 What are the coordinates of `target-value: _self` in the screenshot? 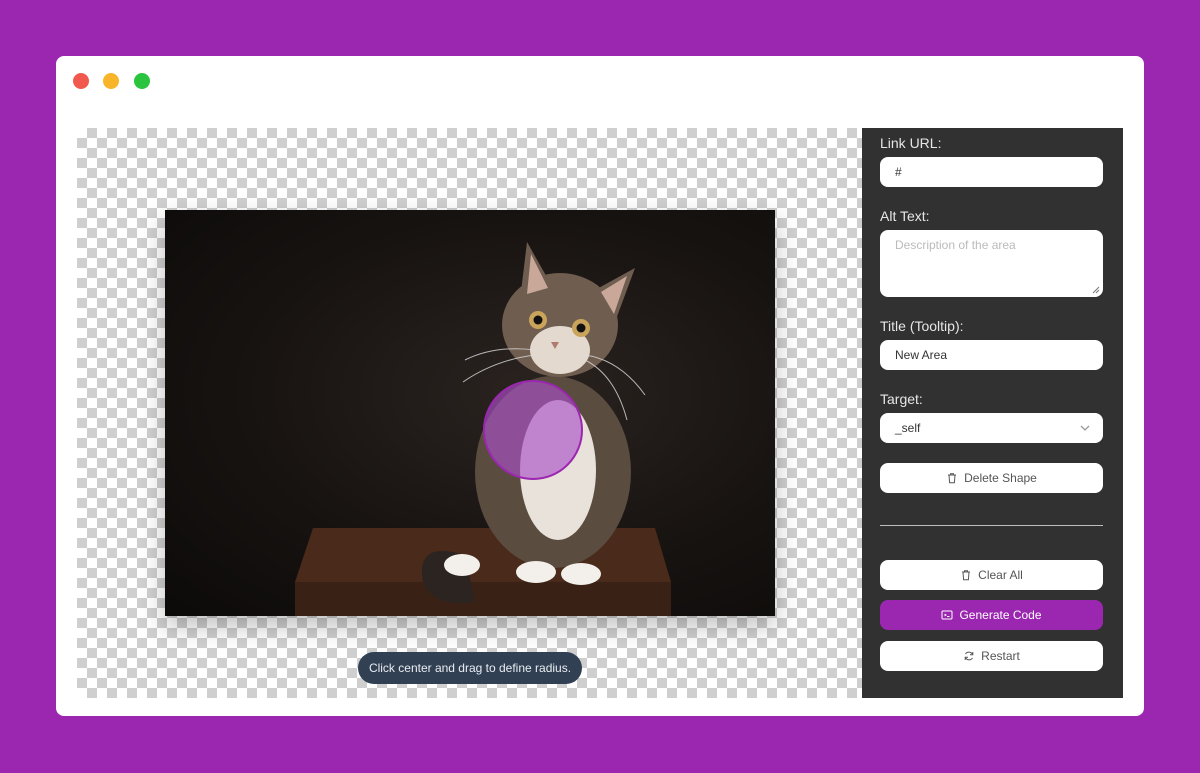 It's located at (908, 428).